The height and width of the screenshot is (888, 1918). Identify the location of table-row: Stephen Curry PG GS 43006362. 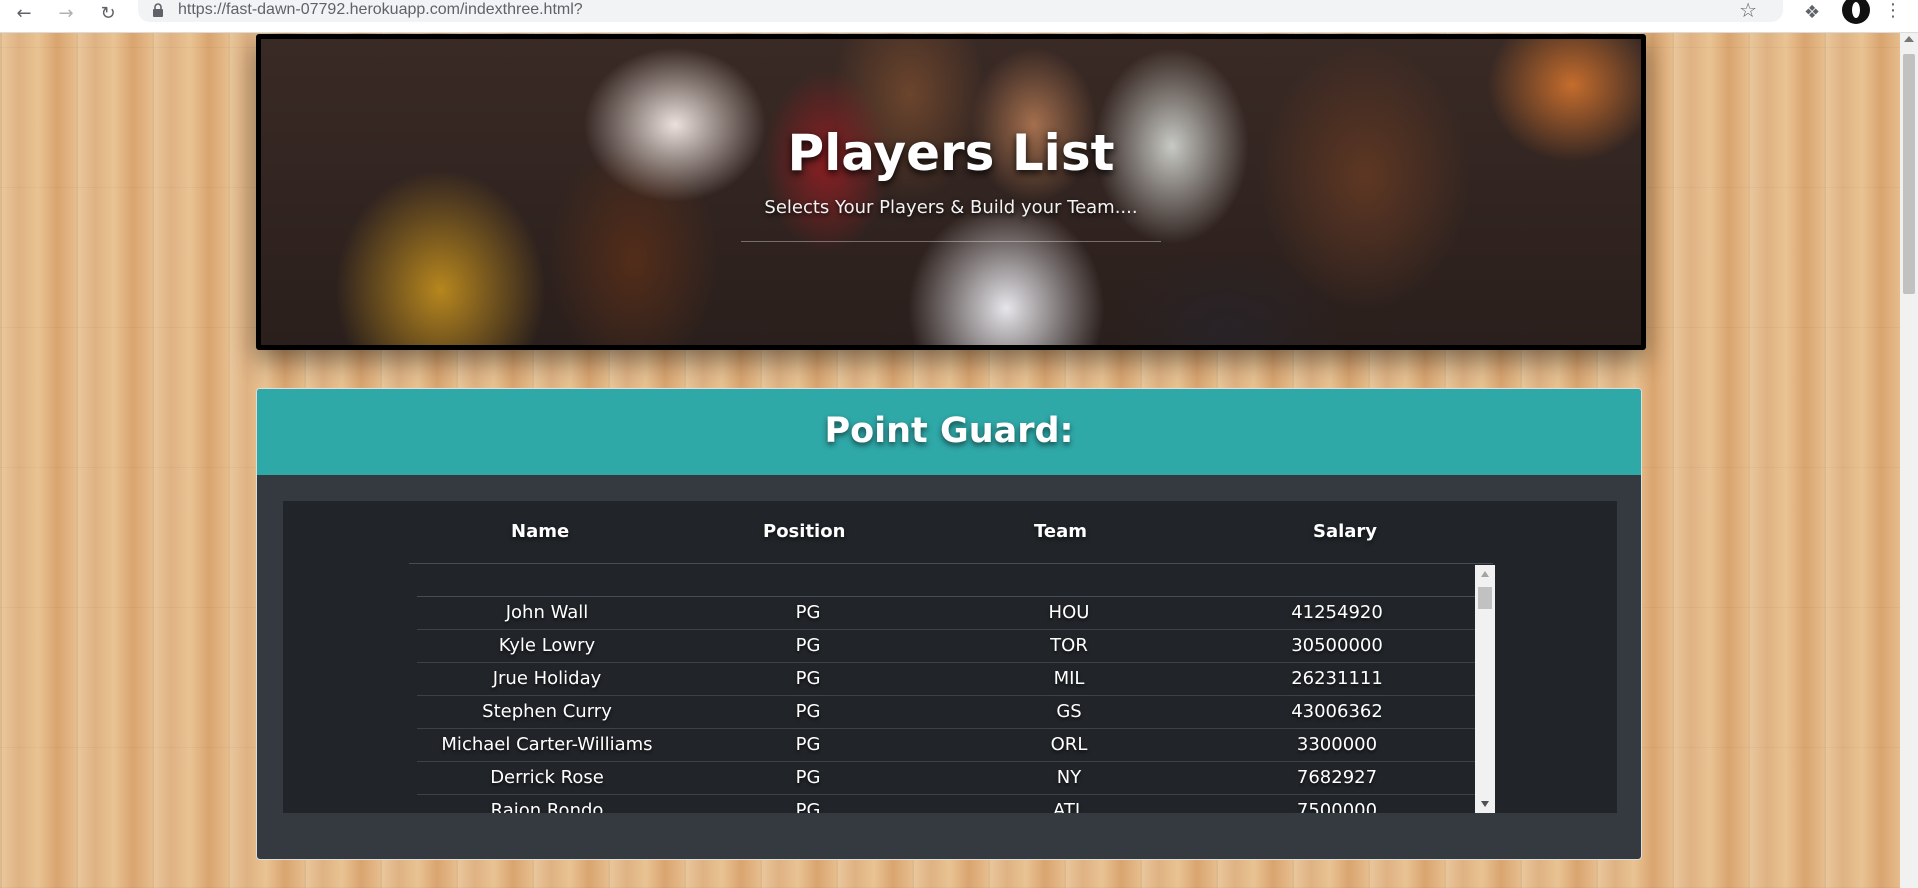
(946, 712).